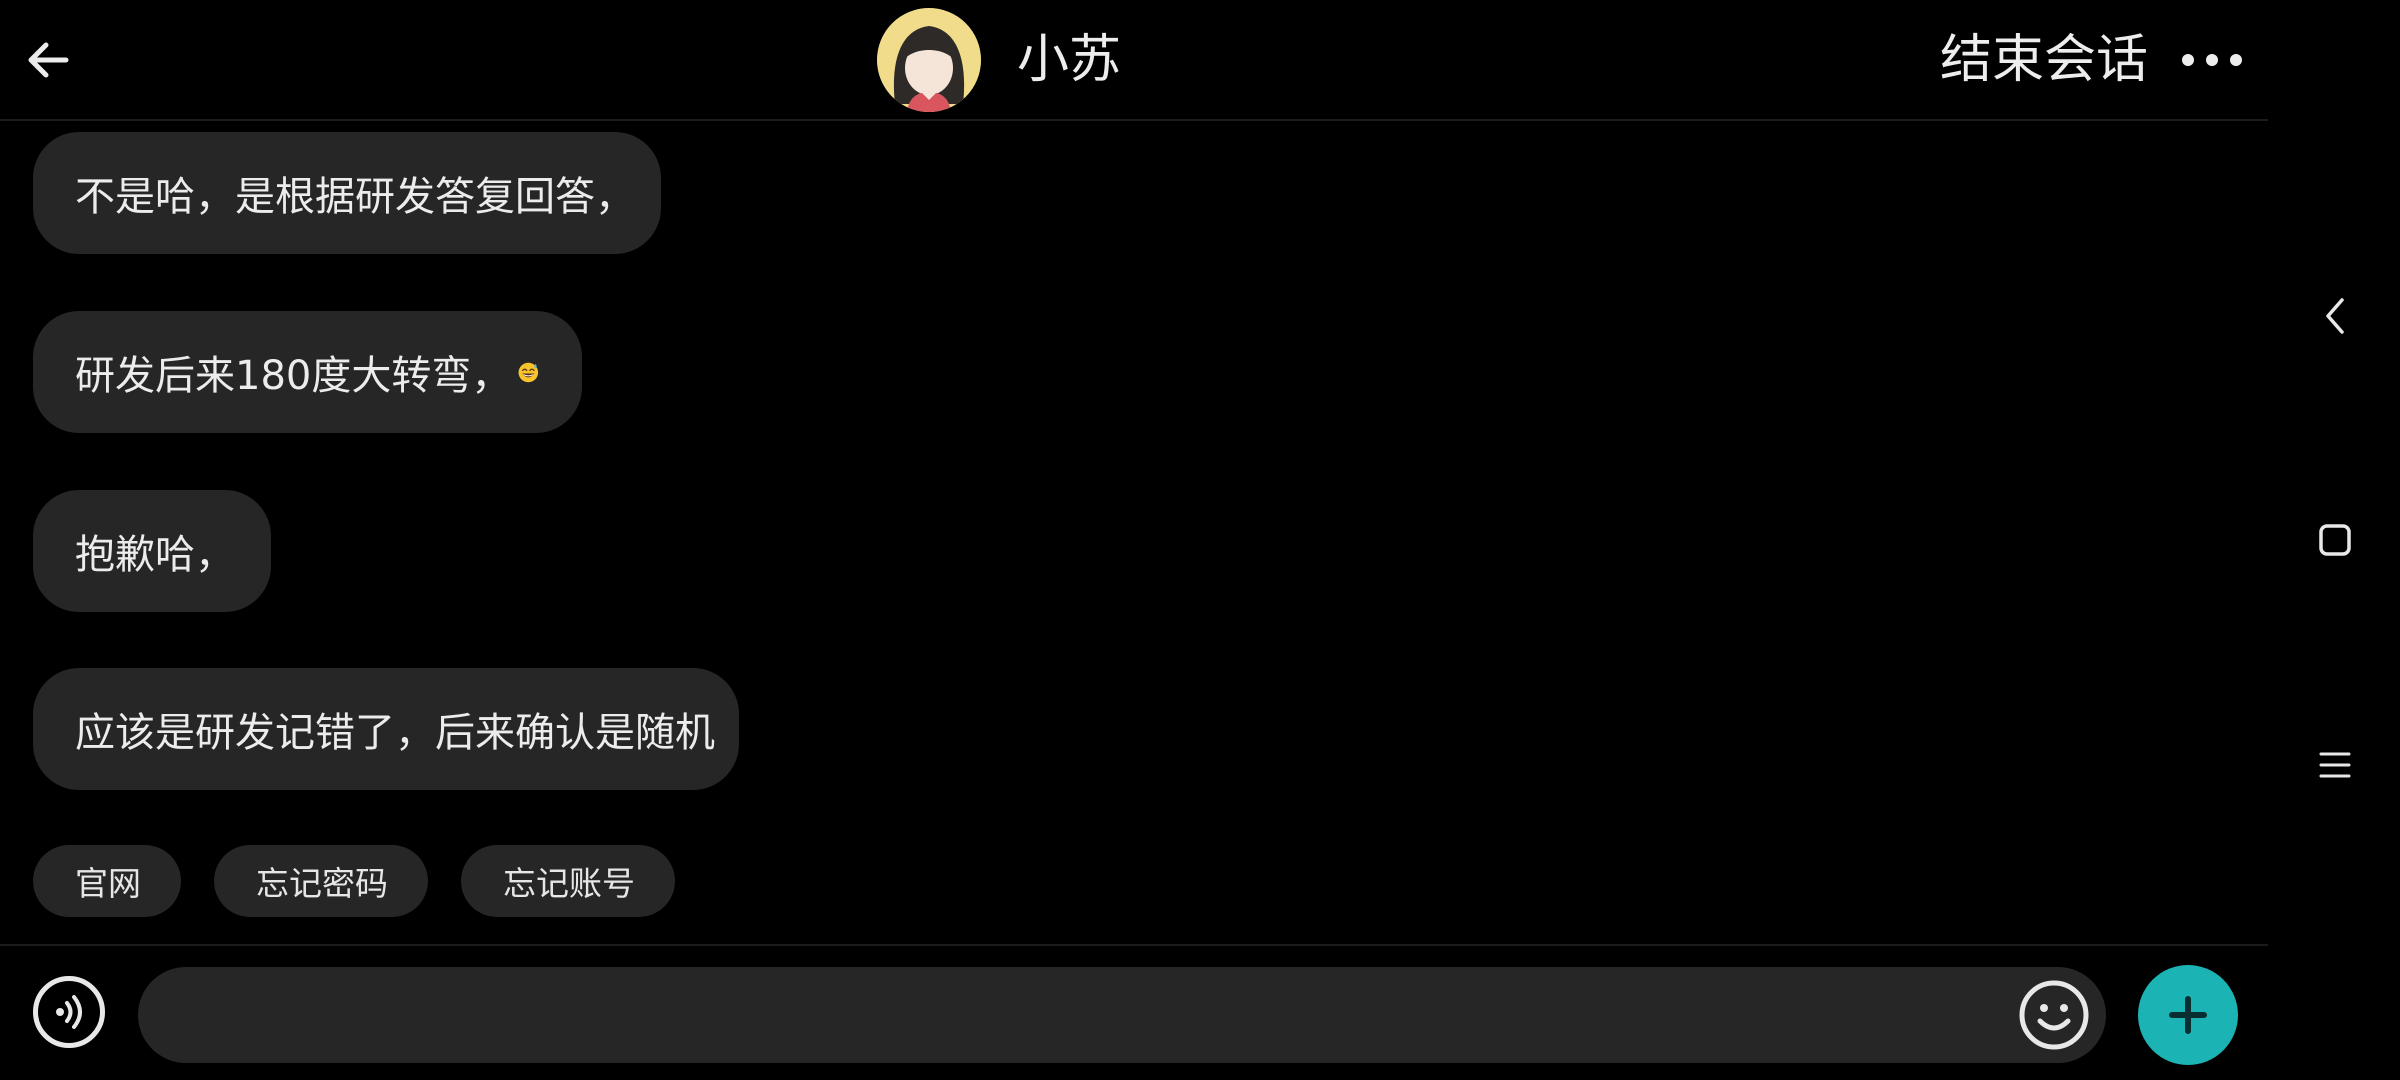  Describe the element at coordinates (1122, 1015) in the screenshot. I see `message-input` at that location.